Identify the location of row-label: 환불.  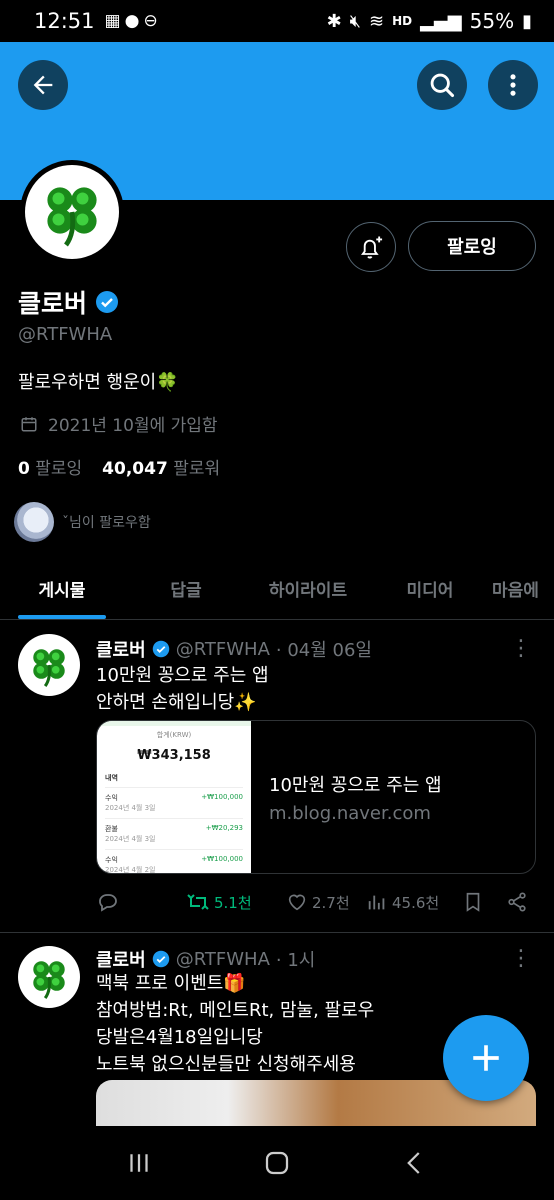
(111, 829).